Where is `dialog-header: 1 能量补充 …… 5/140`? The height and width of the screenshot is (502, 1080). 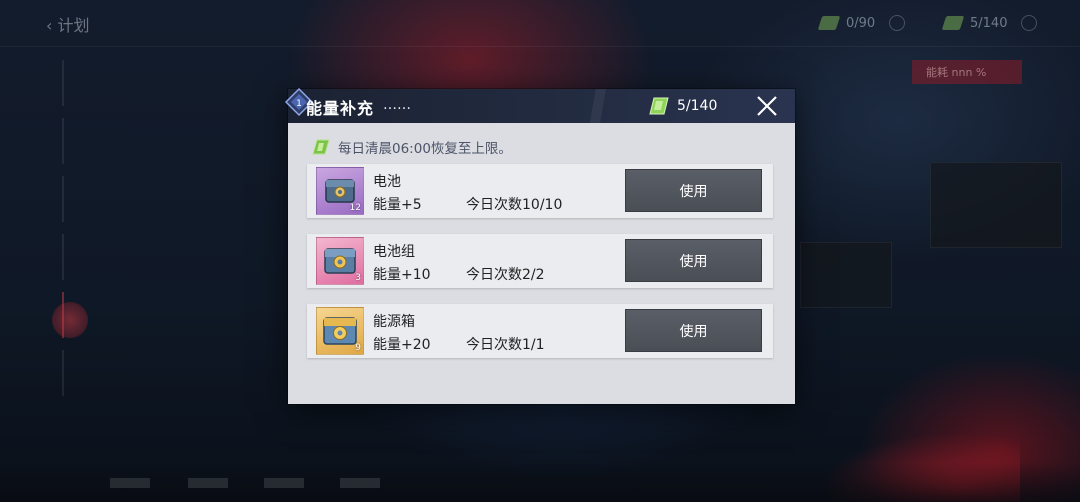 dialog-header: 1 能量补充 …… 5/140 is located at coordinates (539, 105).